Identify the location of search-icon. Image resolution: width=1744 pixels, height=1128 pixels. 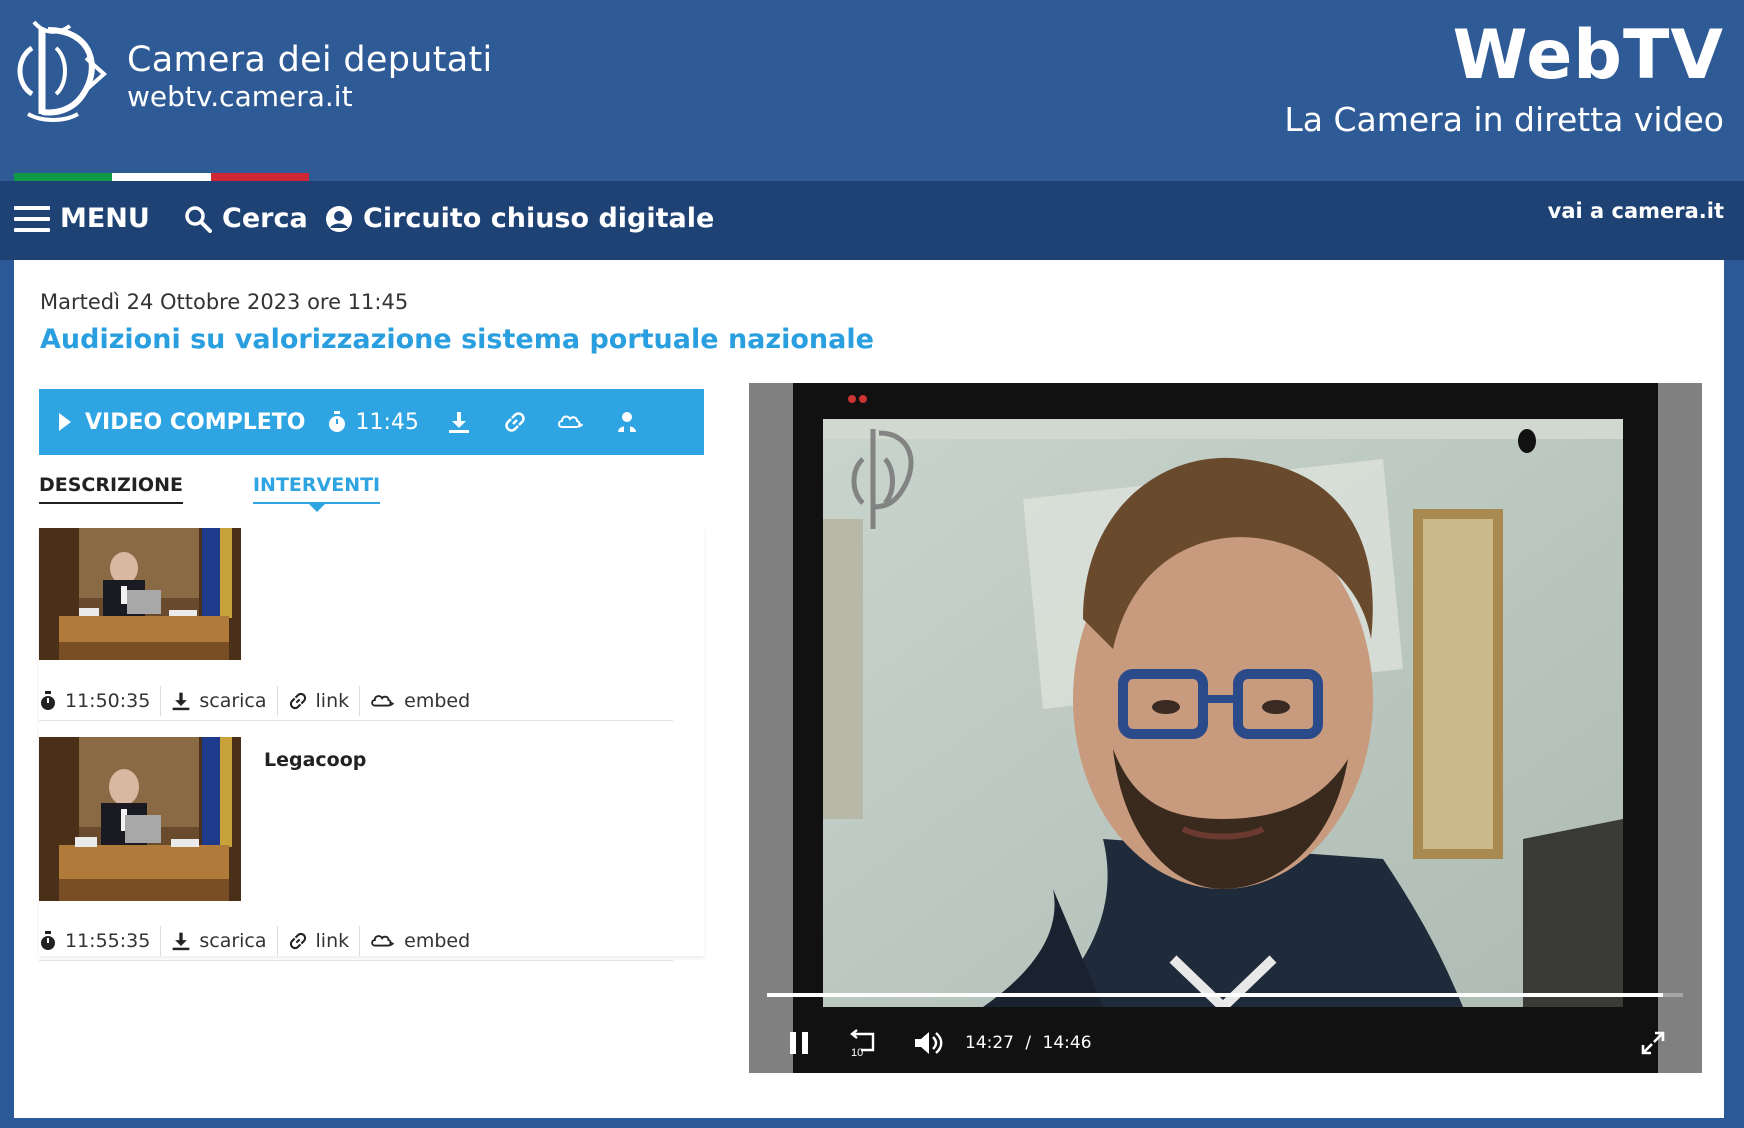
(198, 219).